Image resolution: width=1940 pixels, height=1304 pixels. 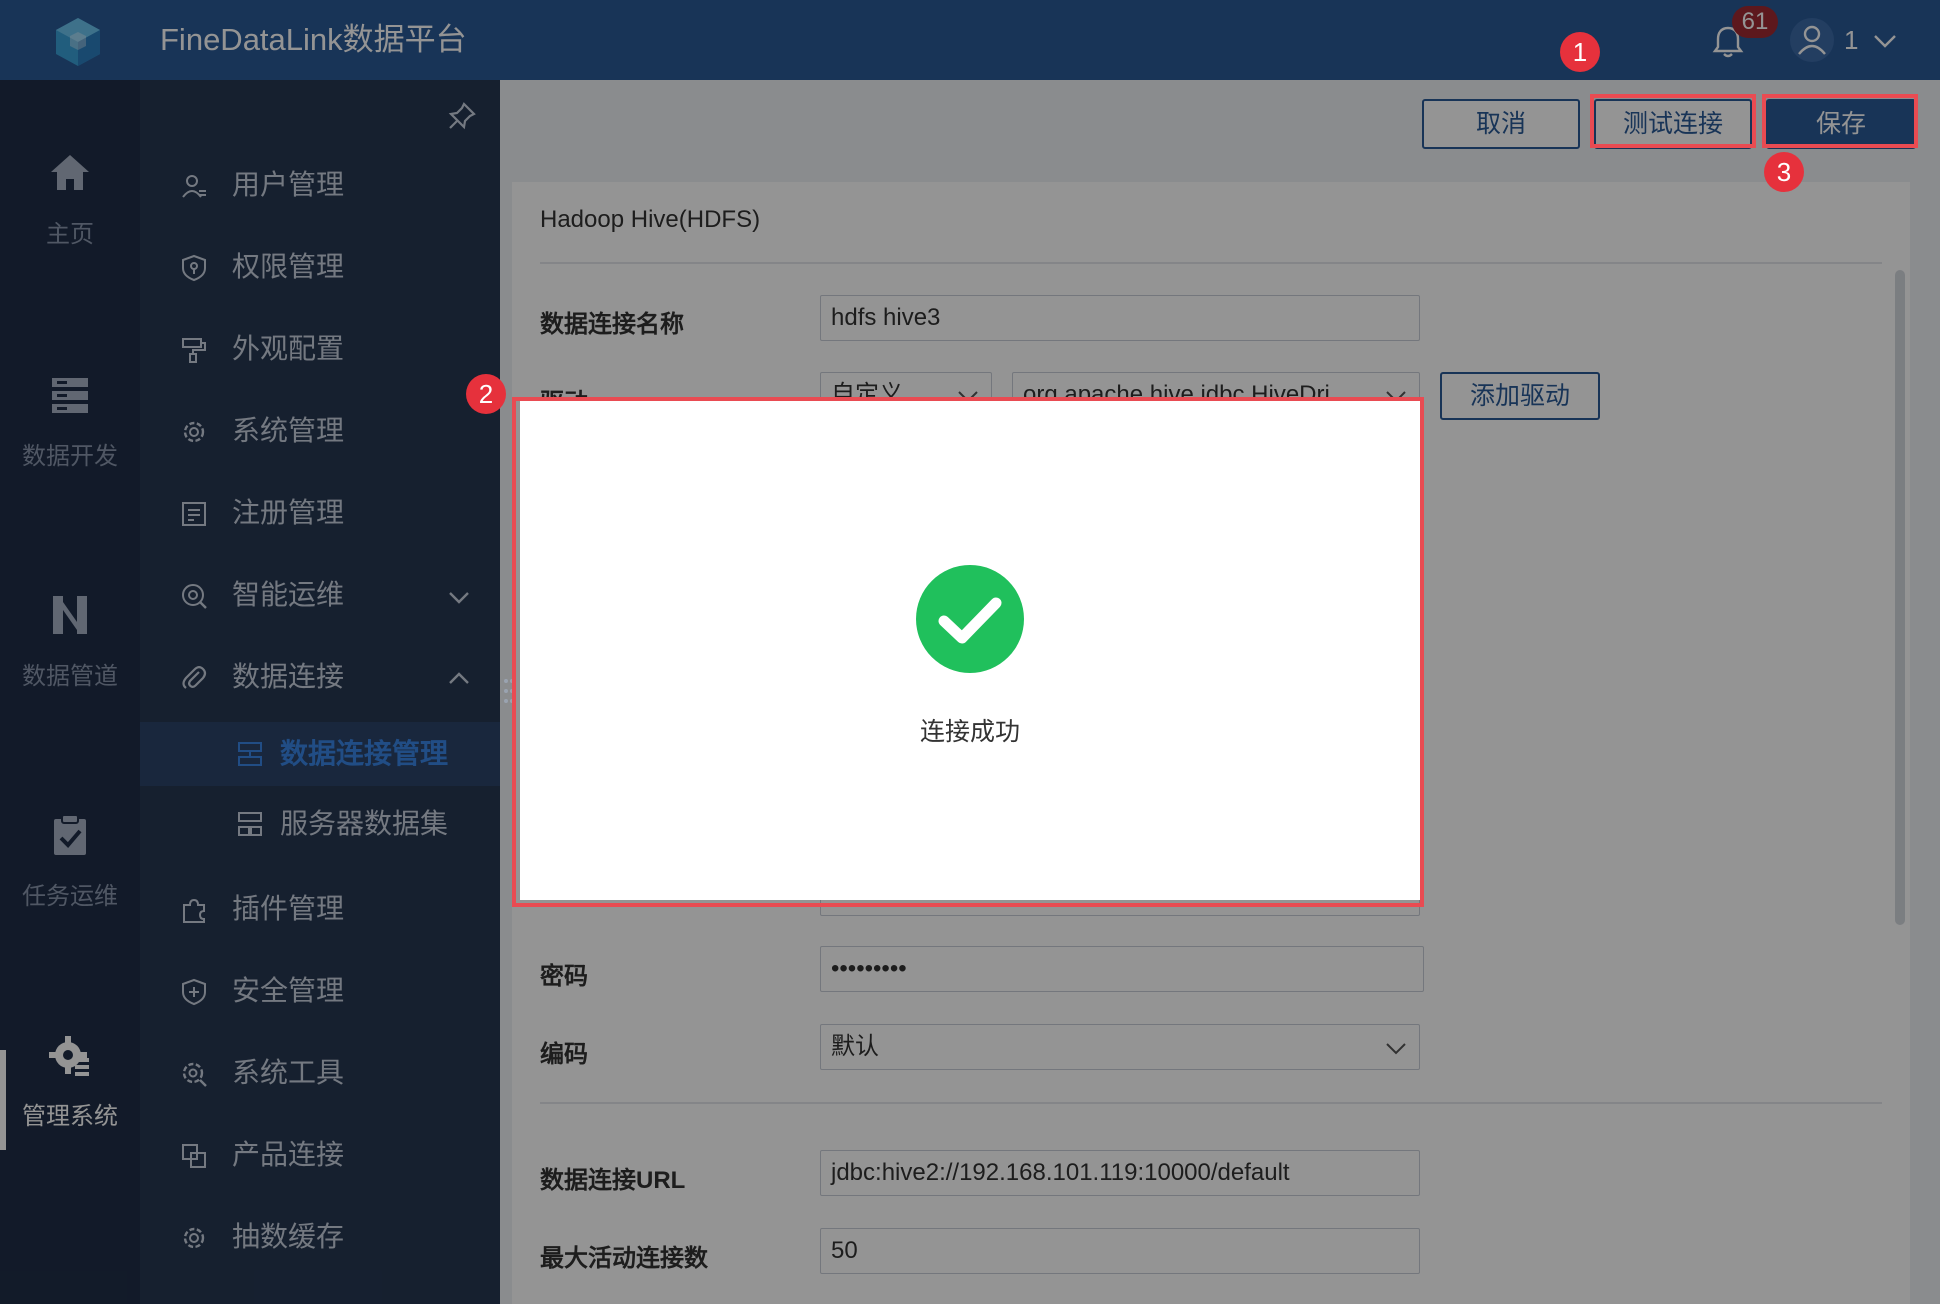 What do you see at coordinates (1784, 172) in the screenshot?
I see `annotation-step-3: 3` at bounding box center [1784, 172].